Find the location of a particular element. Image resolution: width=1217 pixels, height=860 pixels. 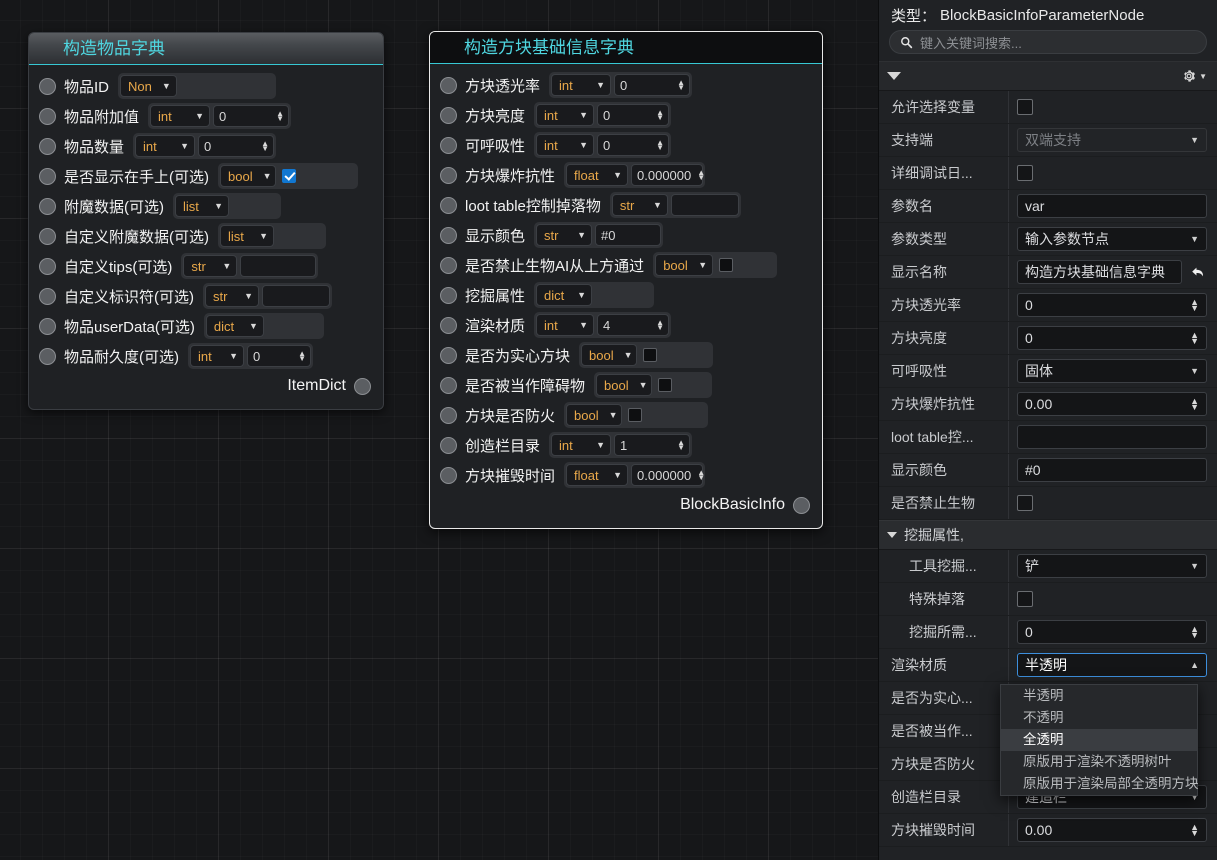

node-row: 是否为实心方块 bool ▼ is located at coordinates (626, 355).